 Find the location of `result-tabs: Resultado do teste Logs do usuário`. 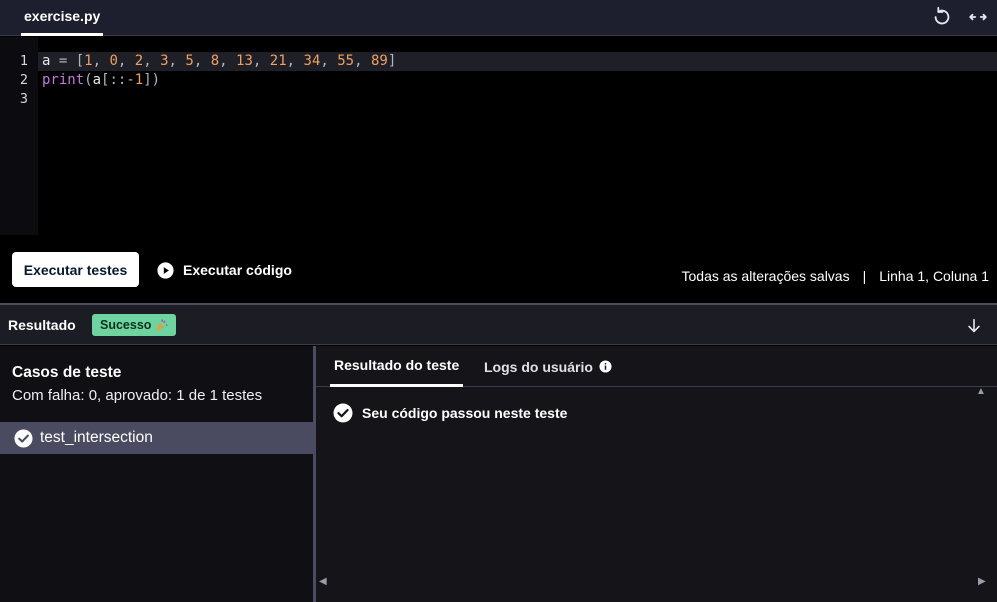

result-tabs: Resultado do teste Logs do usuário is located at coordinates (656, 366).